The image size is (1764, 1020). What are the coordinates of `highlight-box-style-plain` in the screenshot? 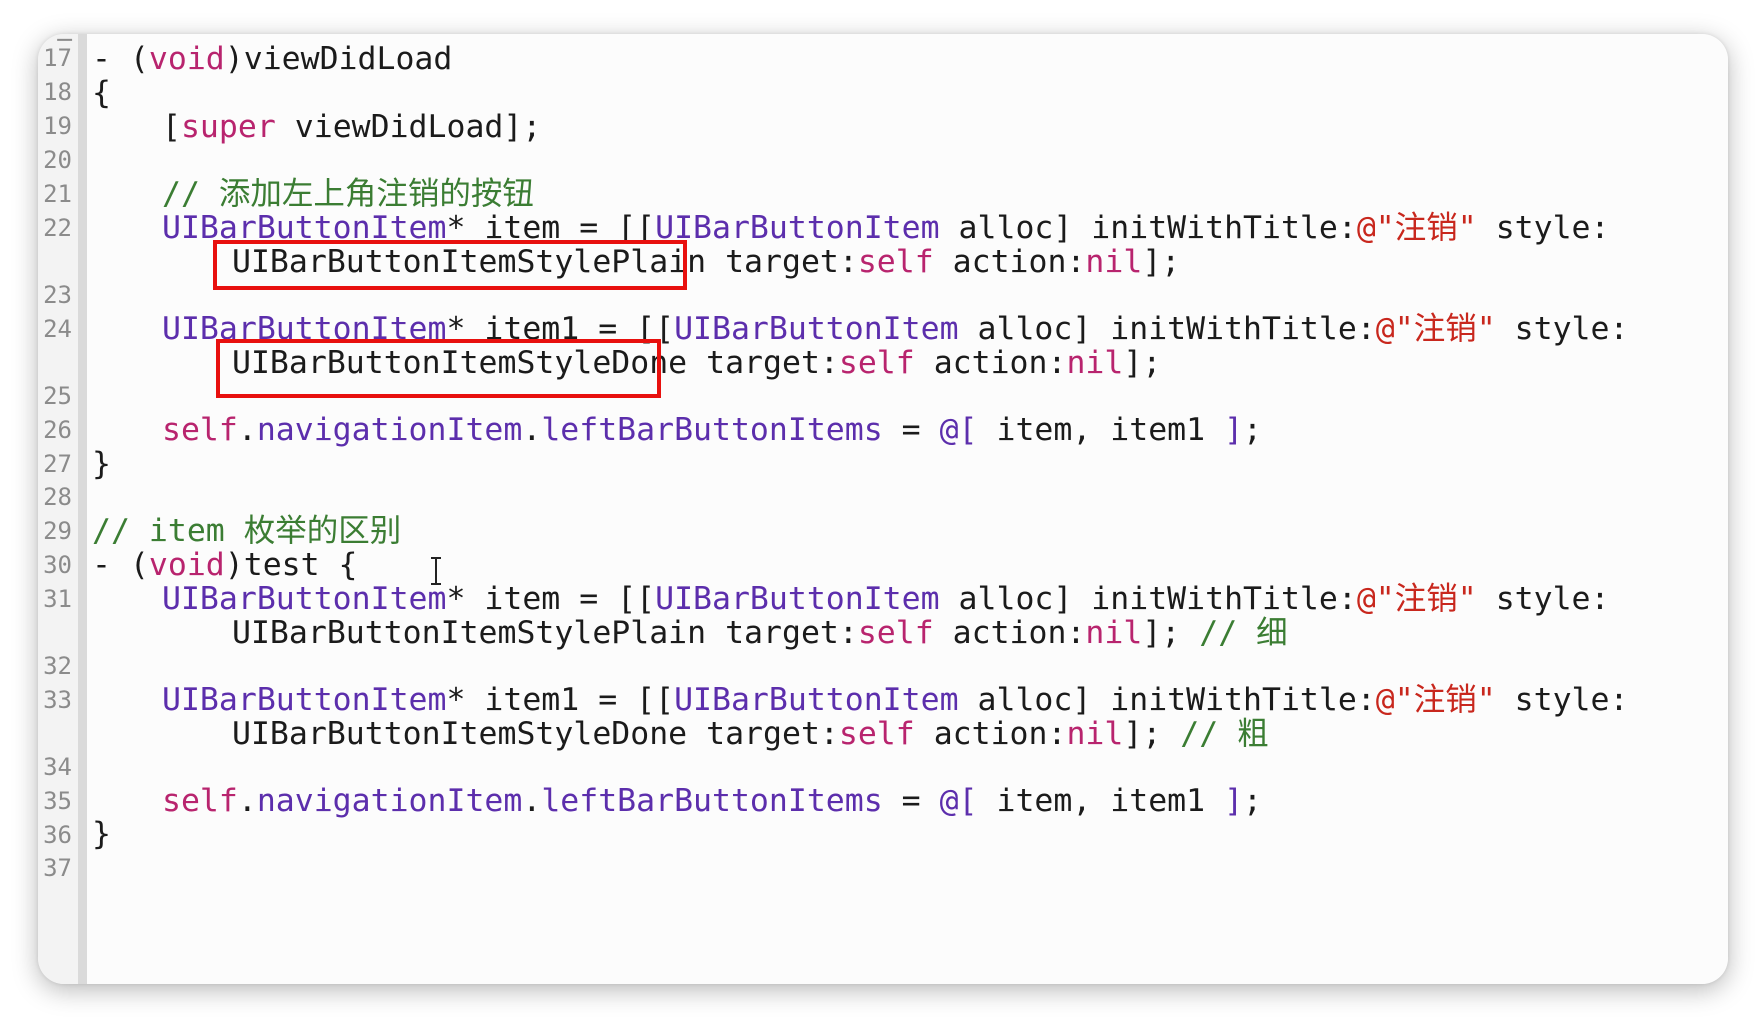 It's located at (450, 265).